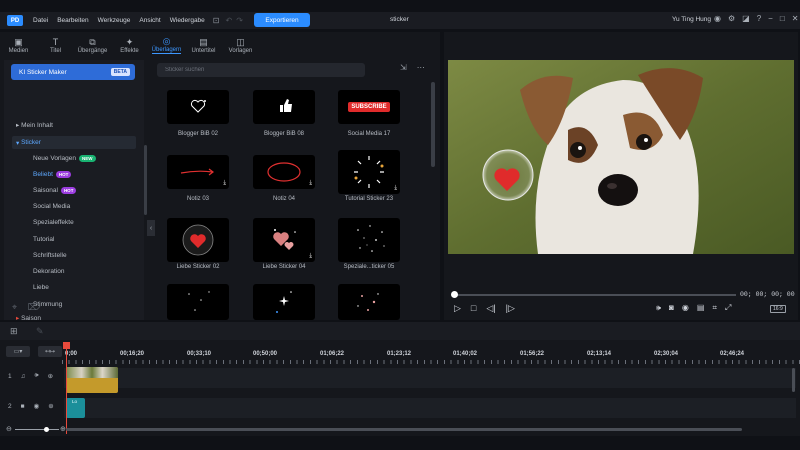 This screenshot has height=450, width=800. What do you see at coordinates (595, 295) in the screenshot?
I see `playback-scrubber` at bounding box center [595, 295].